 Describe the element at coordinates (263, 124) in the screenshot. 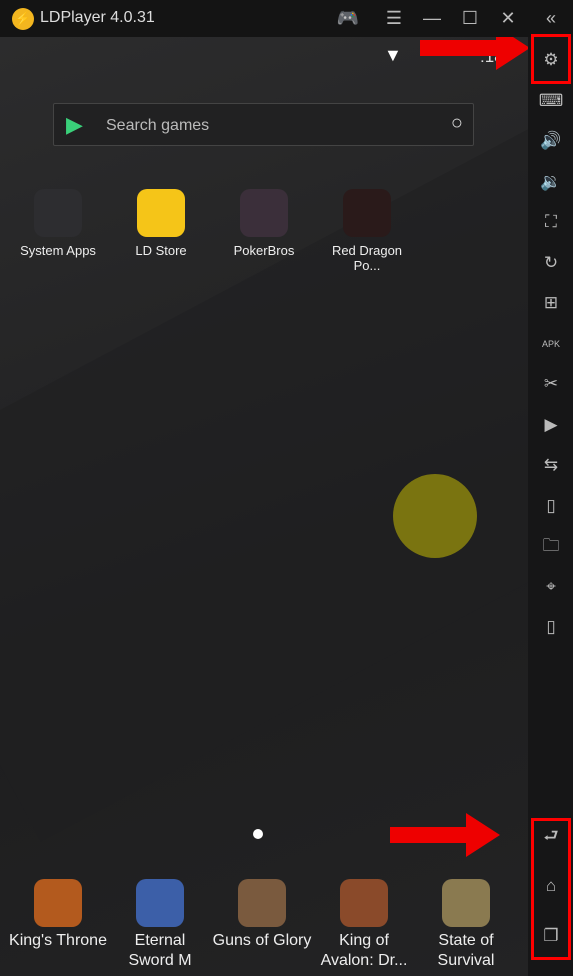

I see `search-games-bar: ▶ Search games ○` at that location.